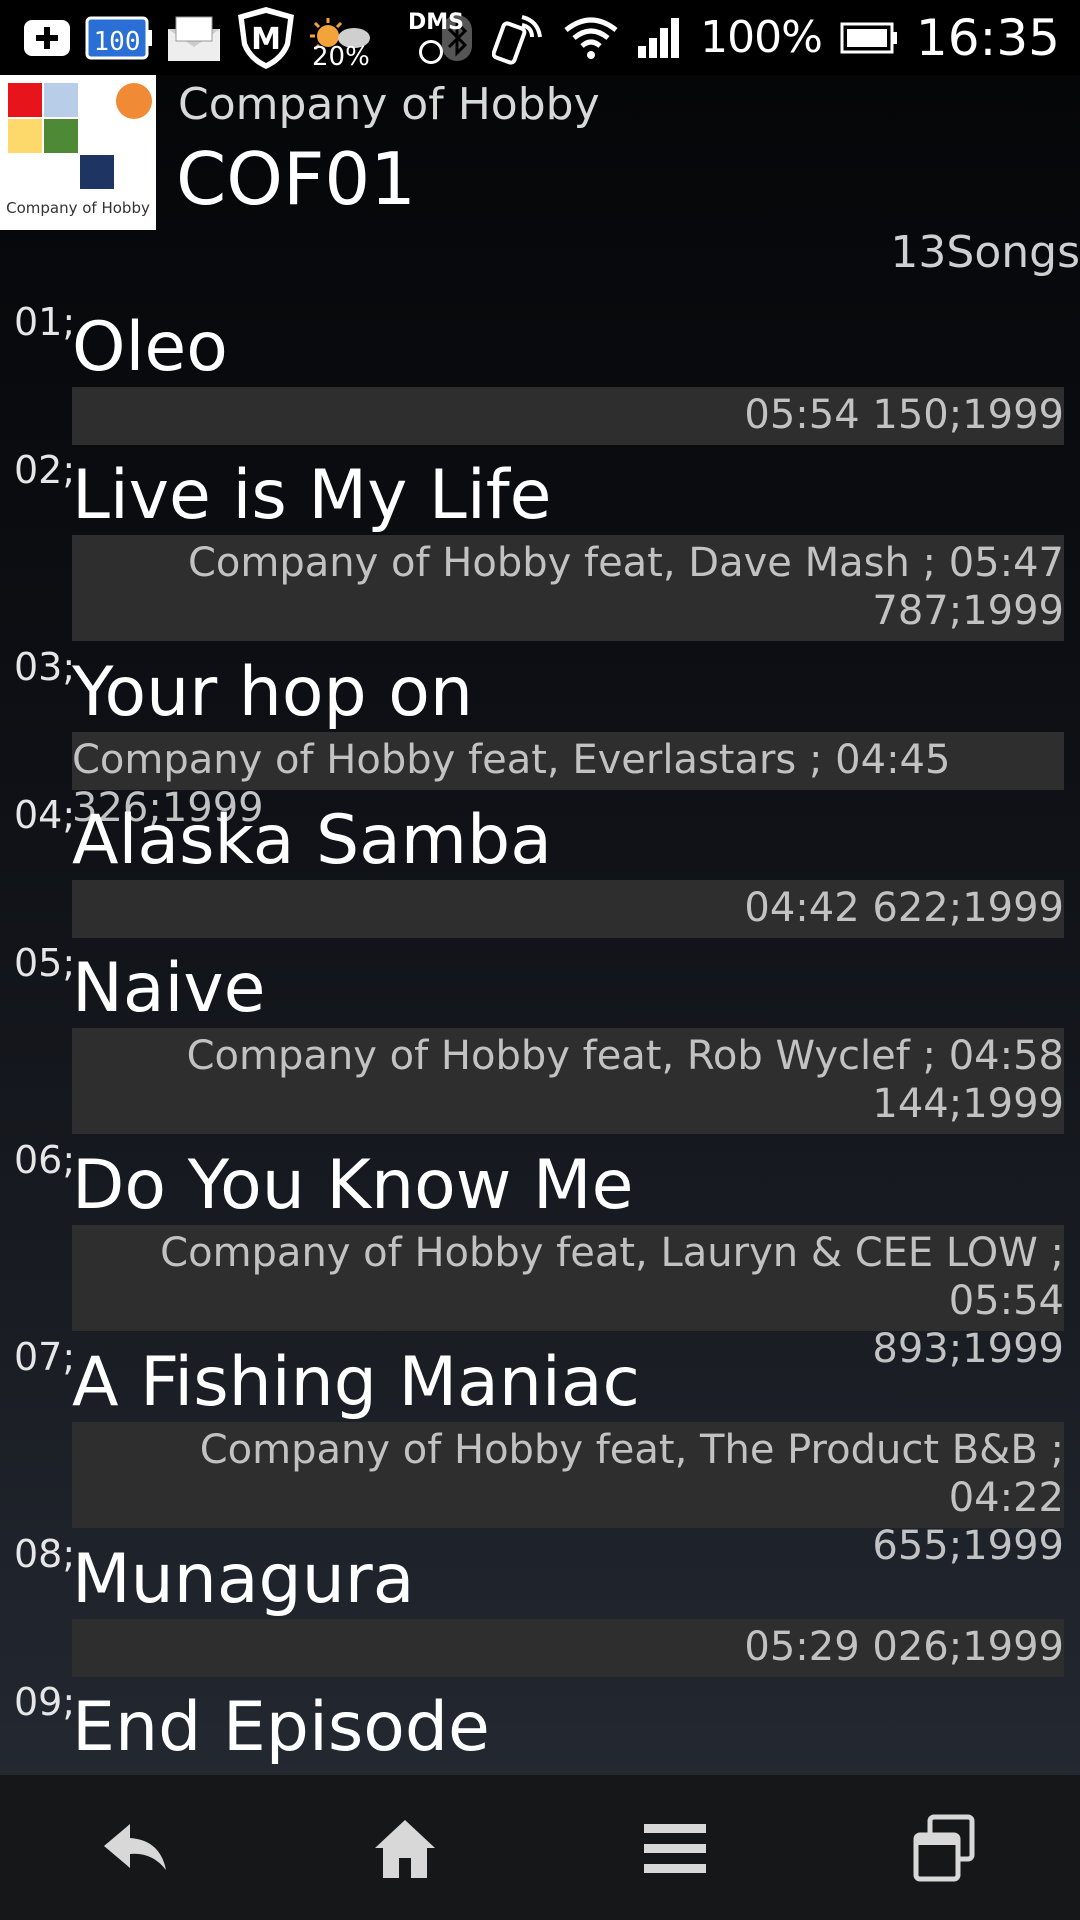  I want to click on svg-text: 100, so click(117, 42).